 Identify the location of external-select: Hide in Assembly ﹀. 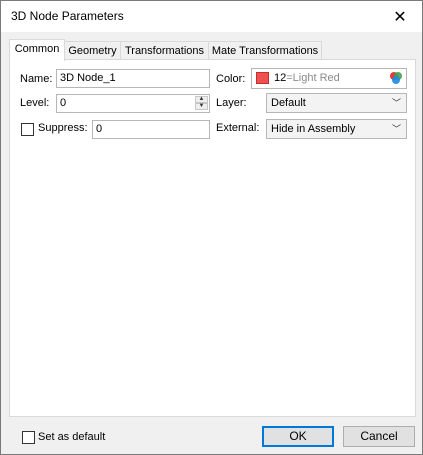
(336, 129).